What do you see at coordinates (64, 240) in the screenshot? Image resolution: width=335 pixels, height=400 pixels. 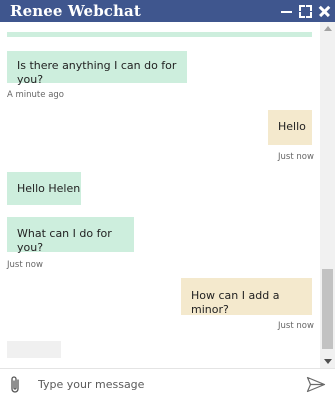 I see `message-text: What can I do for you?` at bounding box center [64, 240].